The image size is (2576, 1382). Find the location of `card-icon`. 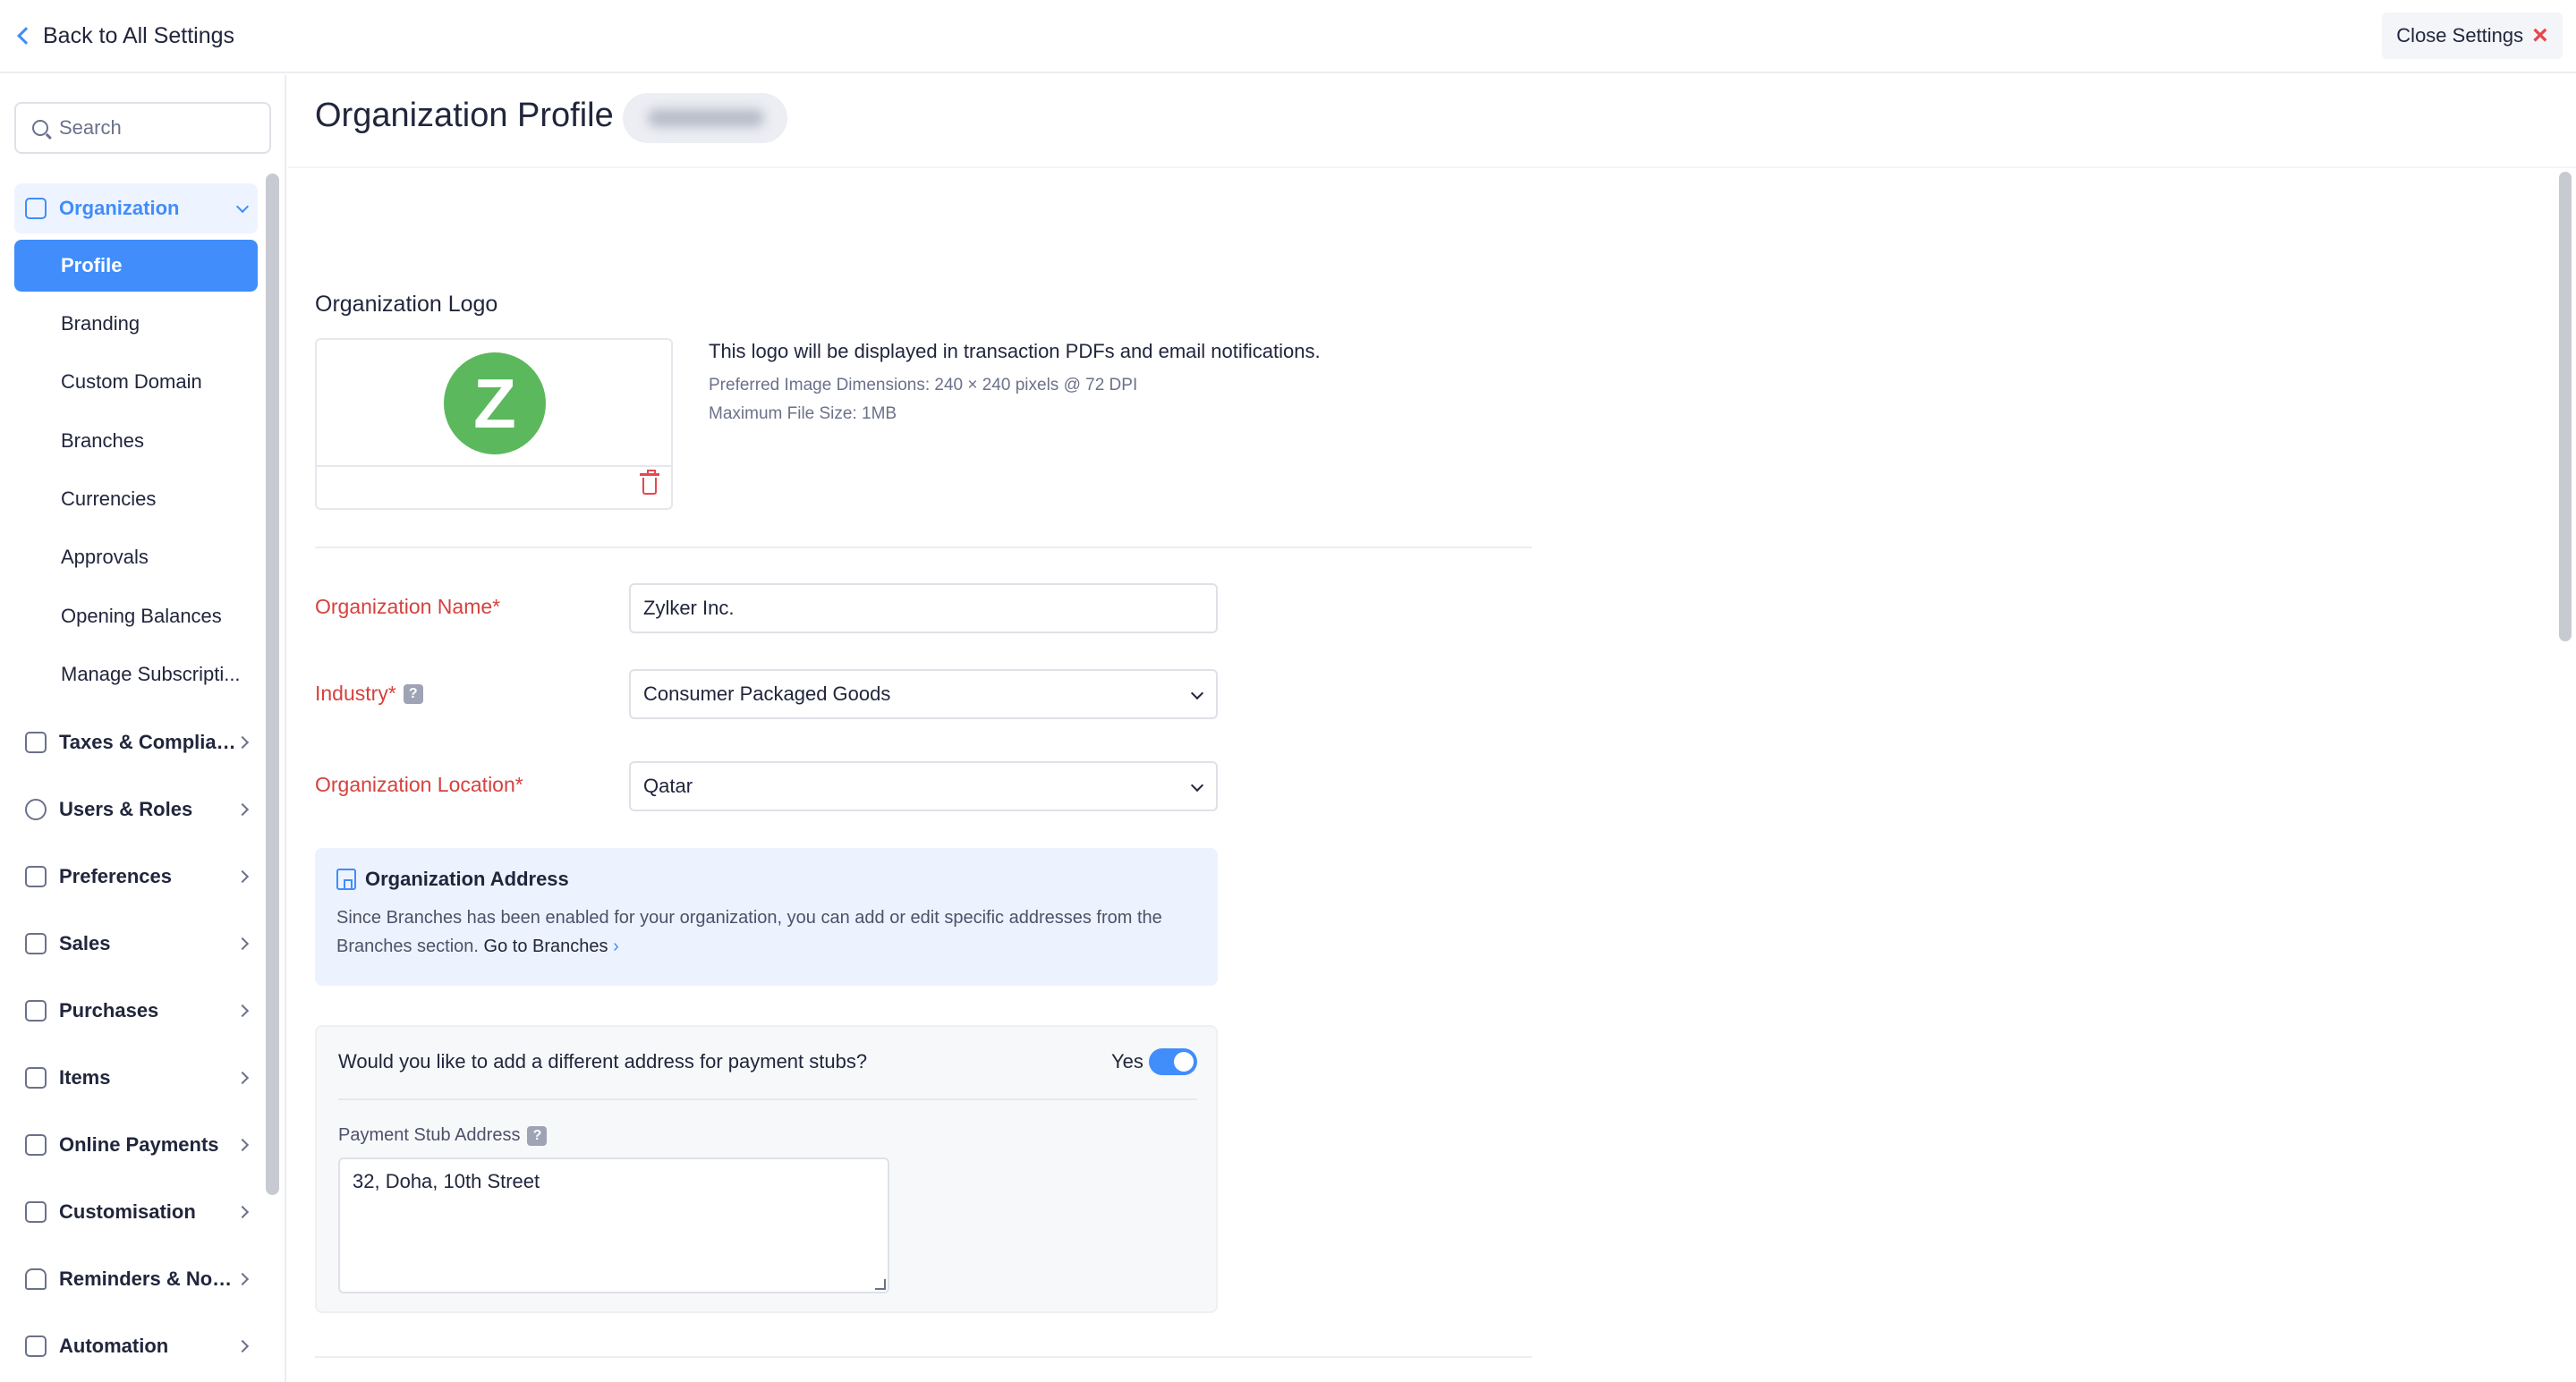

card-icon is located at coordinates (36, 1145).